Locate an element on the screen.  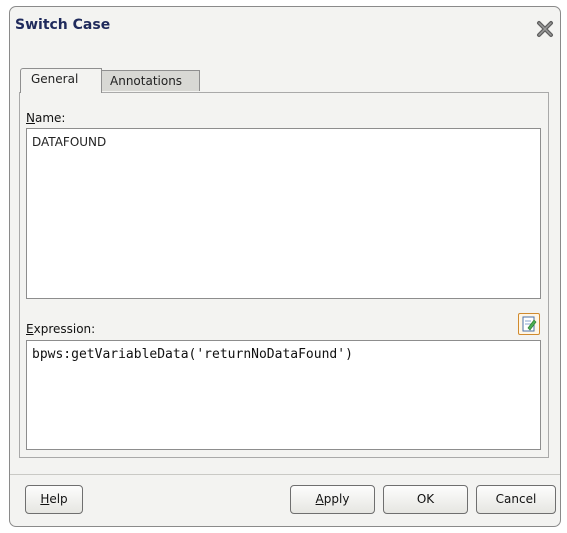
tab-general: General is located at coordinates (61, 80).